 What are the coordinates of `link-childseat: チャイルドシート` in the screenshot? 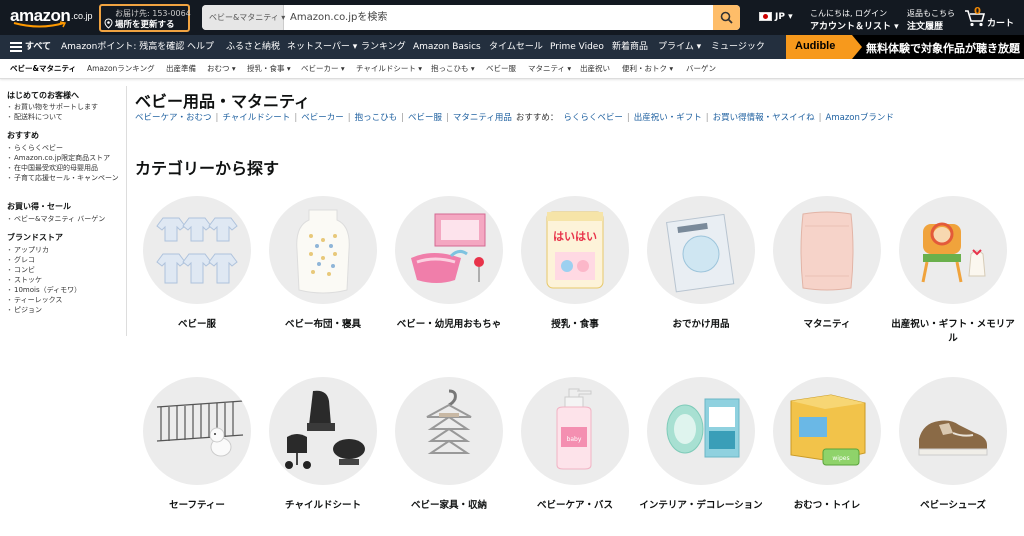 It's located at (256, 118).